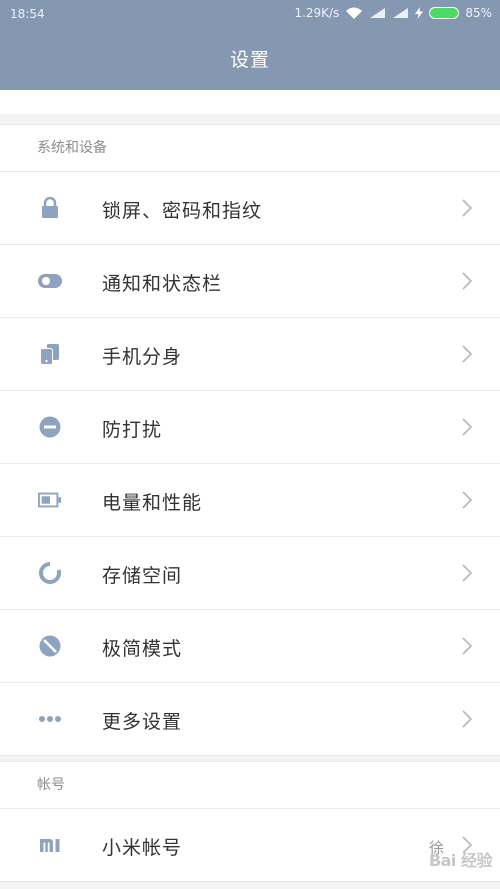  What do you see at coordinates (250, 785) in the screenshot?
I see `section-label: 帐号` at bounding box center [250, 785].